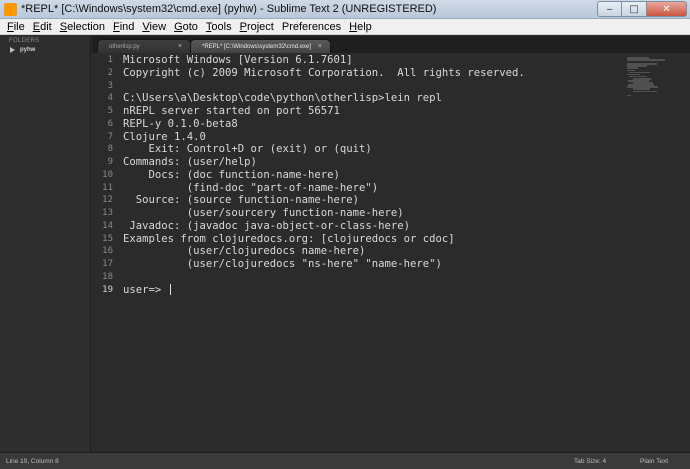  What do you see at coordinates (124, 47) in the screenshot?
I see `tab-label: otherlisp.py` at bounding box center [124, 47].